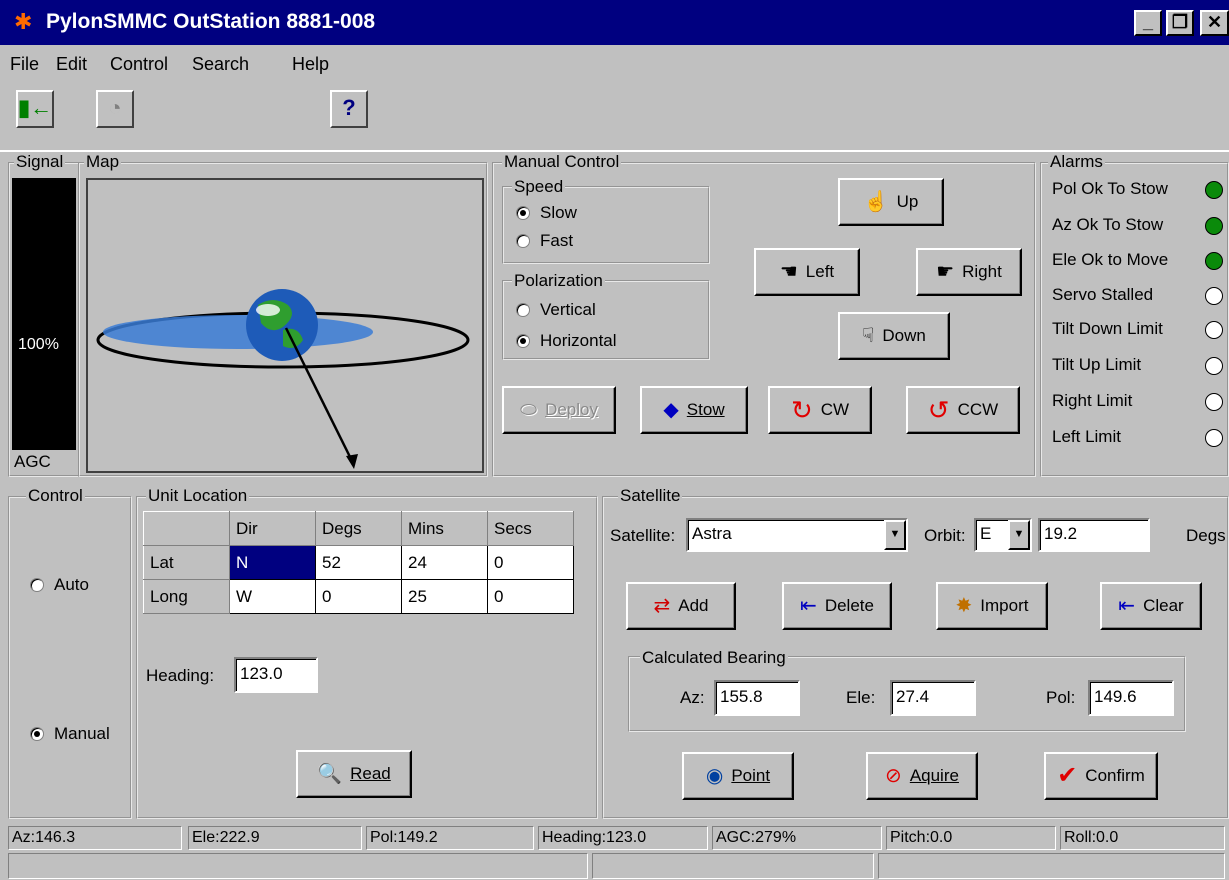  I want to click on signal-meter, so click(44, 314).